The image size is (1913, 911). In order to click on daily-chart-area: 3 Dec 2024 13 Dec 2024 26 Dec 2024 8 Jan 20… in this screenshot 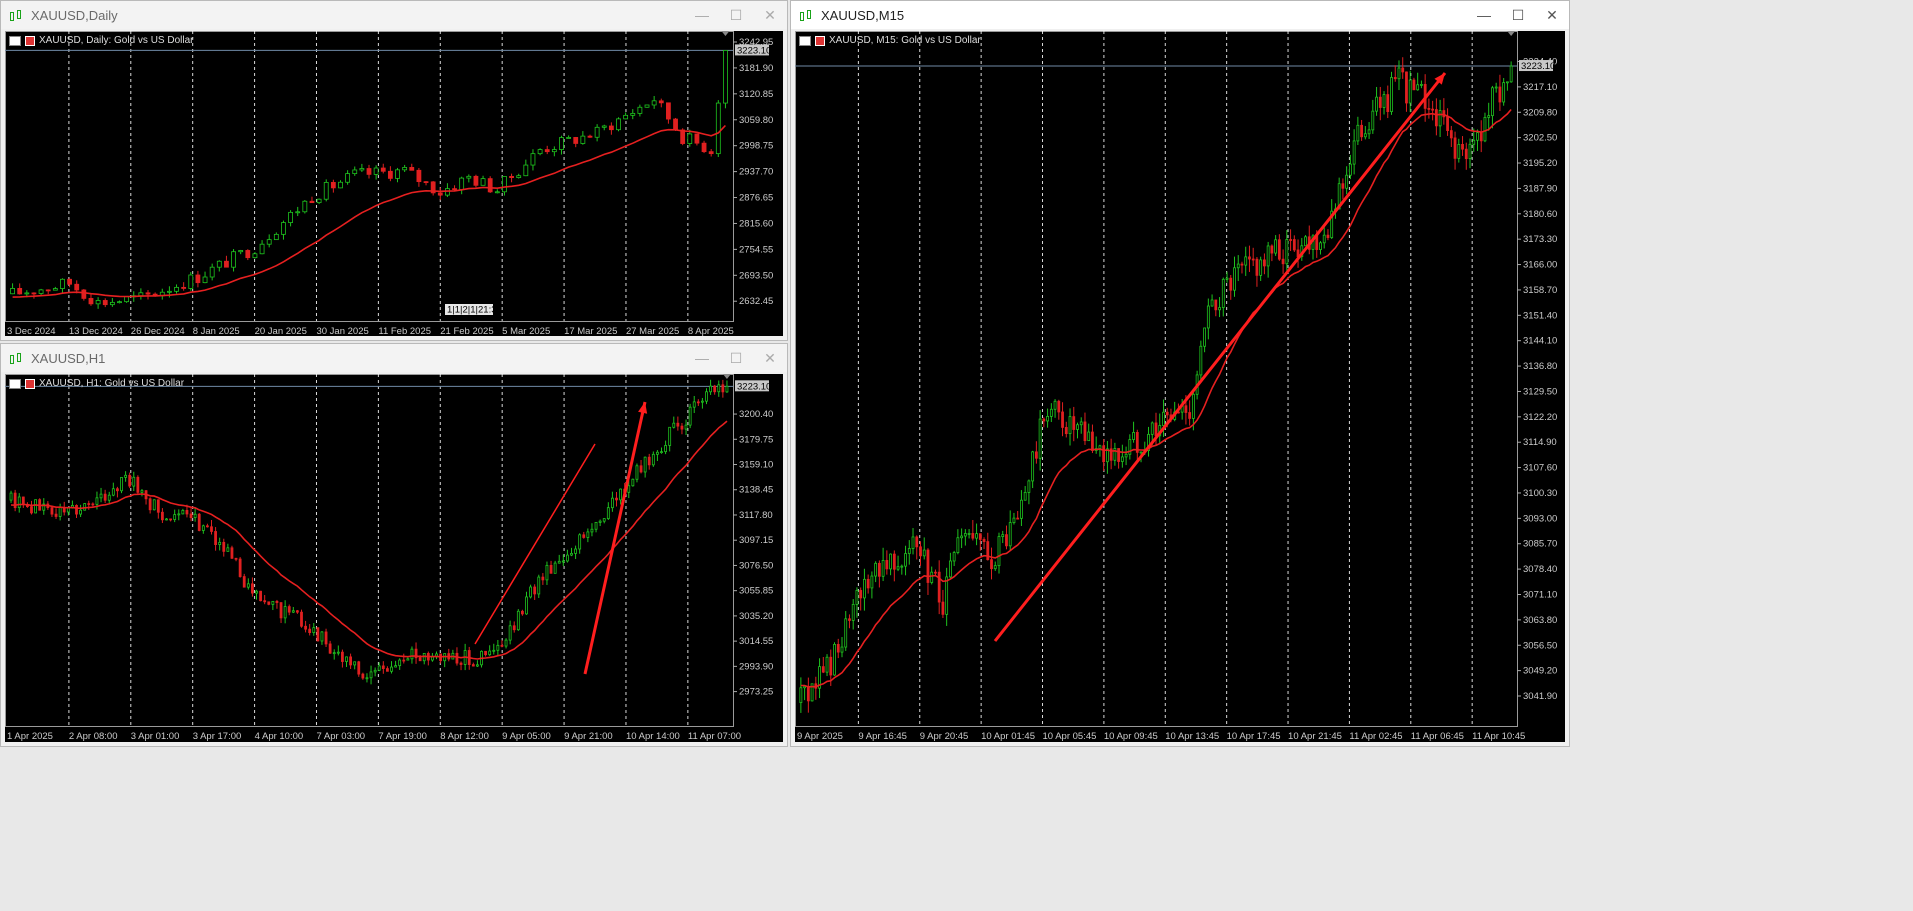, I will do `click(394, 183)`.